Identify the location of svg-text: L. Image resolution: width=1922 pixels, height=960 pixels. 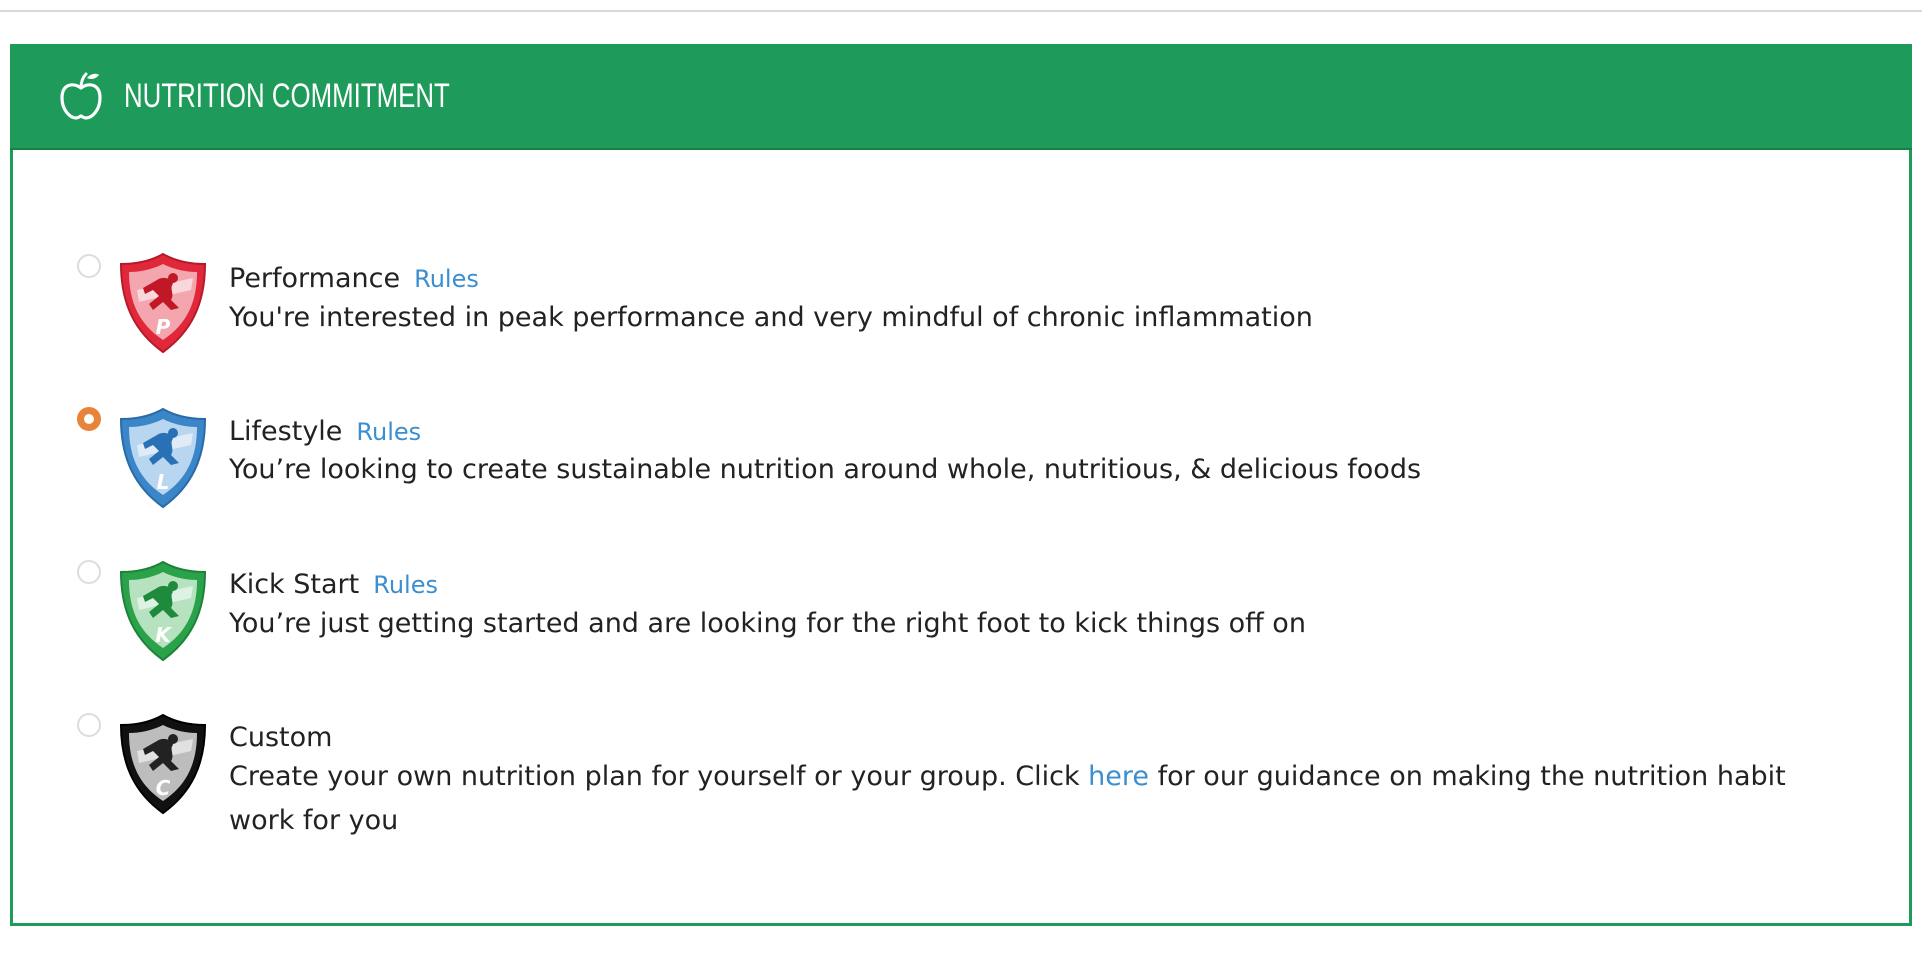
(163, 482).